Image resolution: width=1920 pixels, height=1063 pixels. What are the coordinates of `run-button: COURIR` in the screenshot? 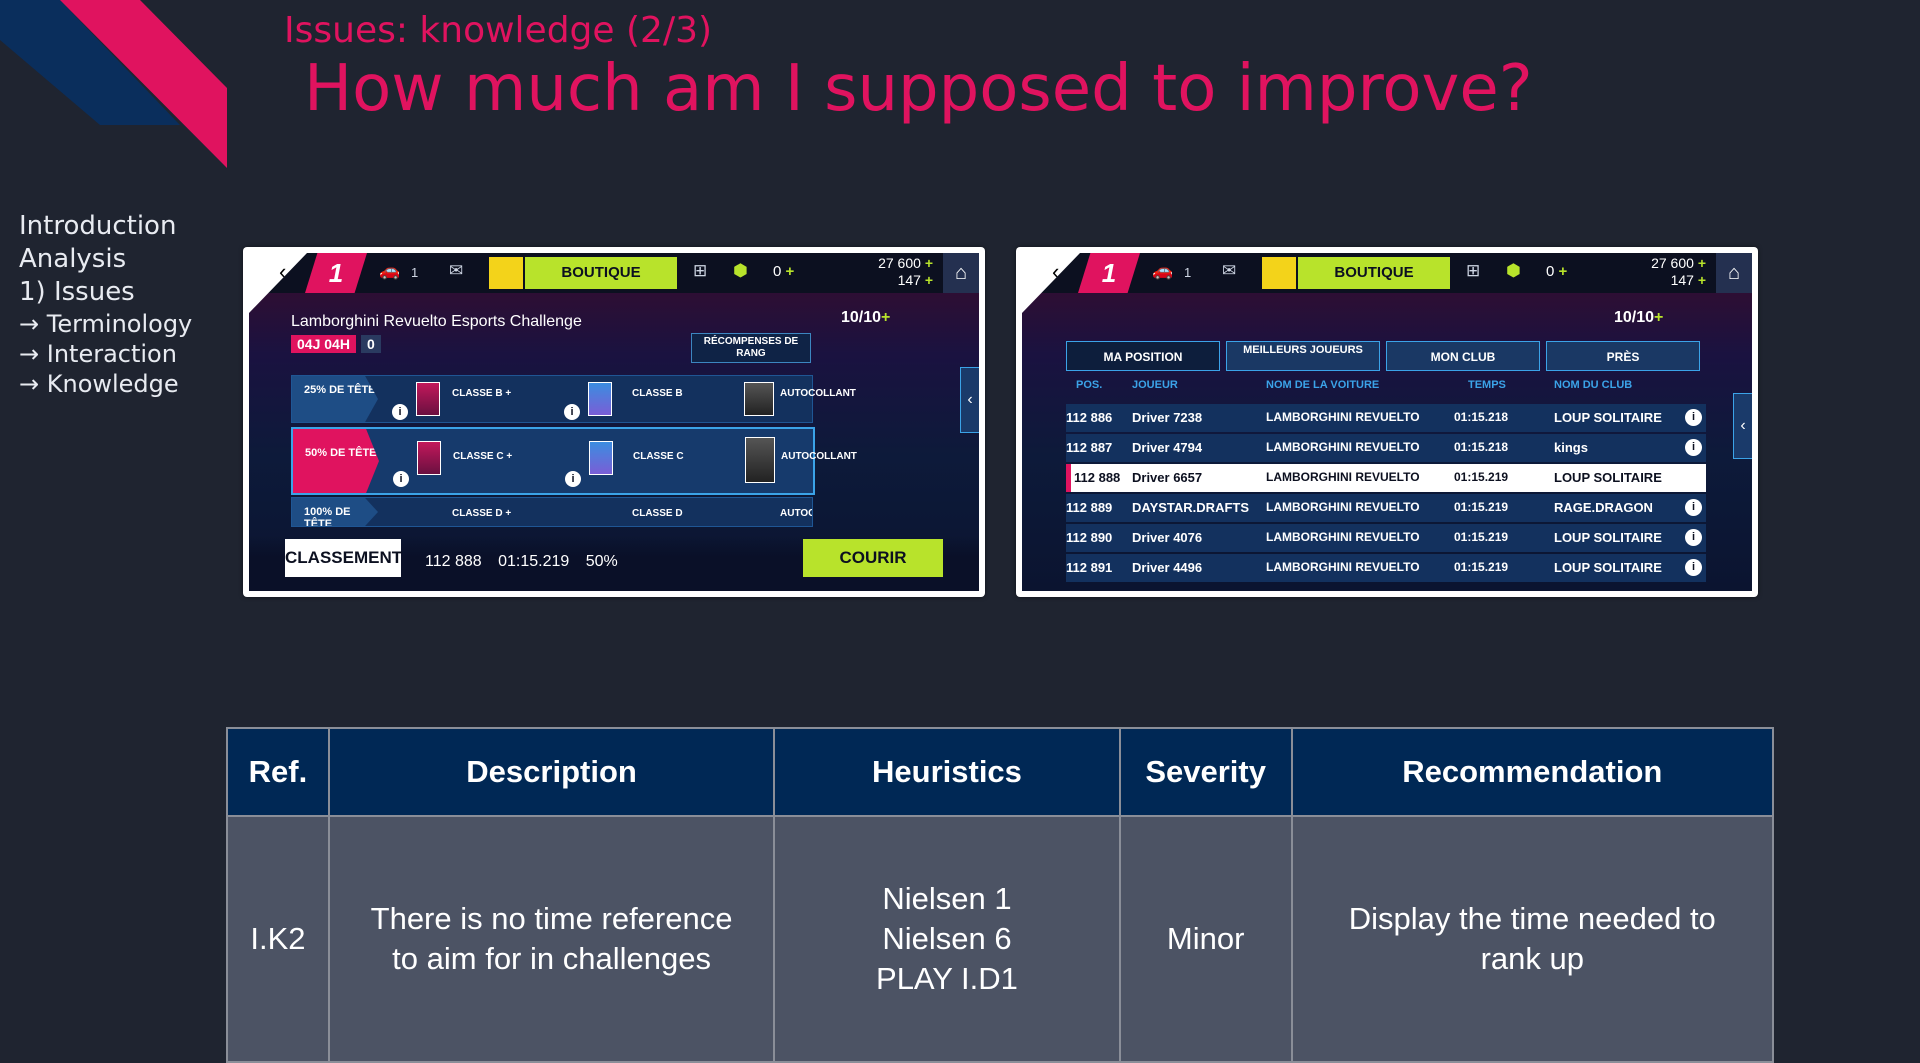 It's located at (873, 558).